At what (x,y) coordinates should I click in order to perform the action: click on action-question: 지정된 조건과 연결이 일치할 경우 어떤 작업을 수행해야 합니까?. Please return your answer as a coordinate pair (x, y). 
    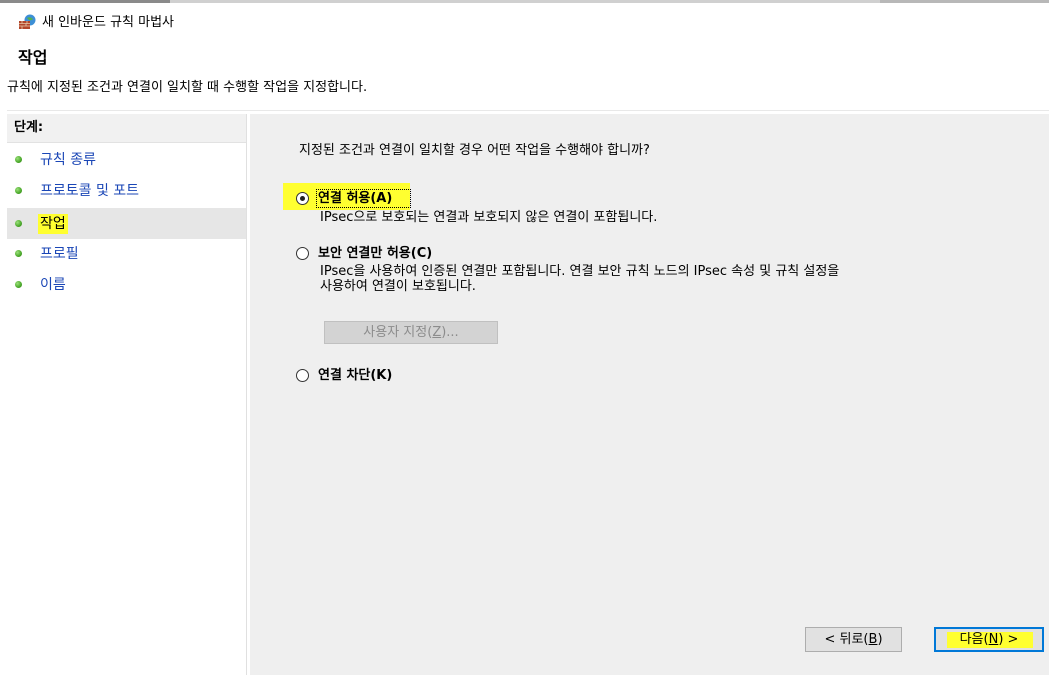
    Looking at the image, I should click on (474, 150).